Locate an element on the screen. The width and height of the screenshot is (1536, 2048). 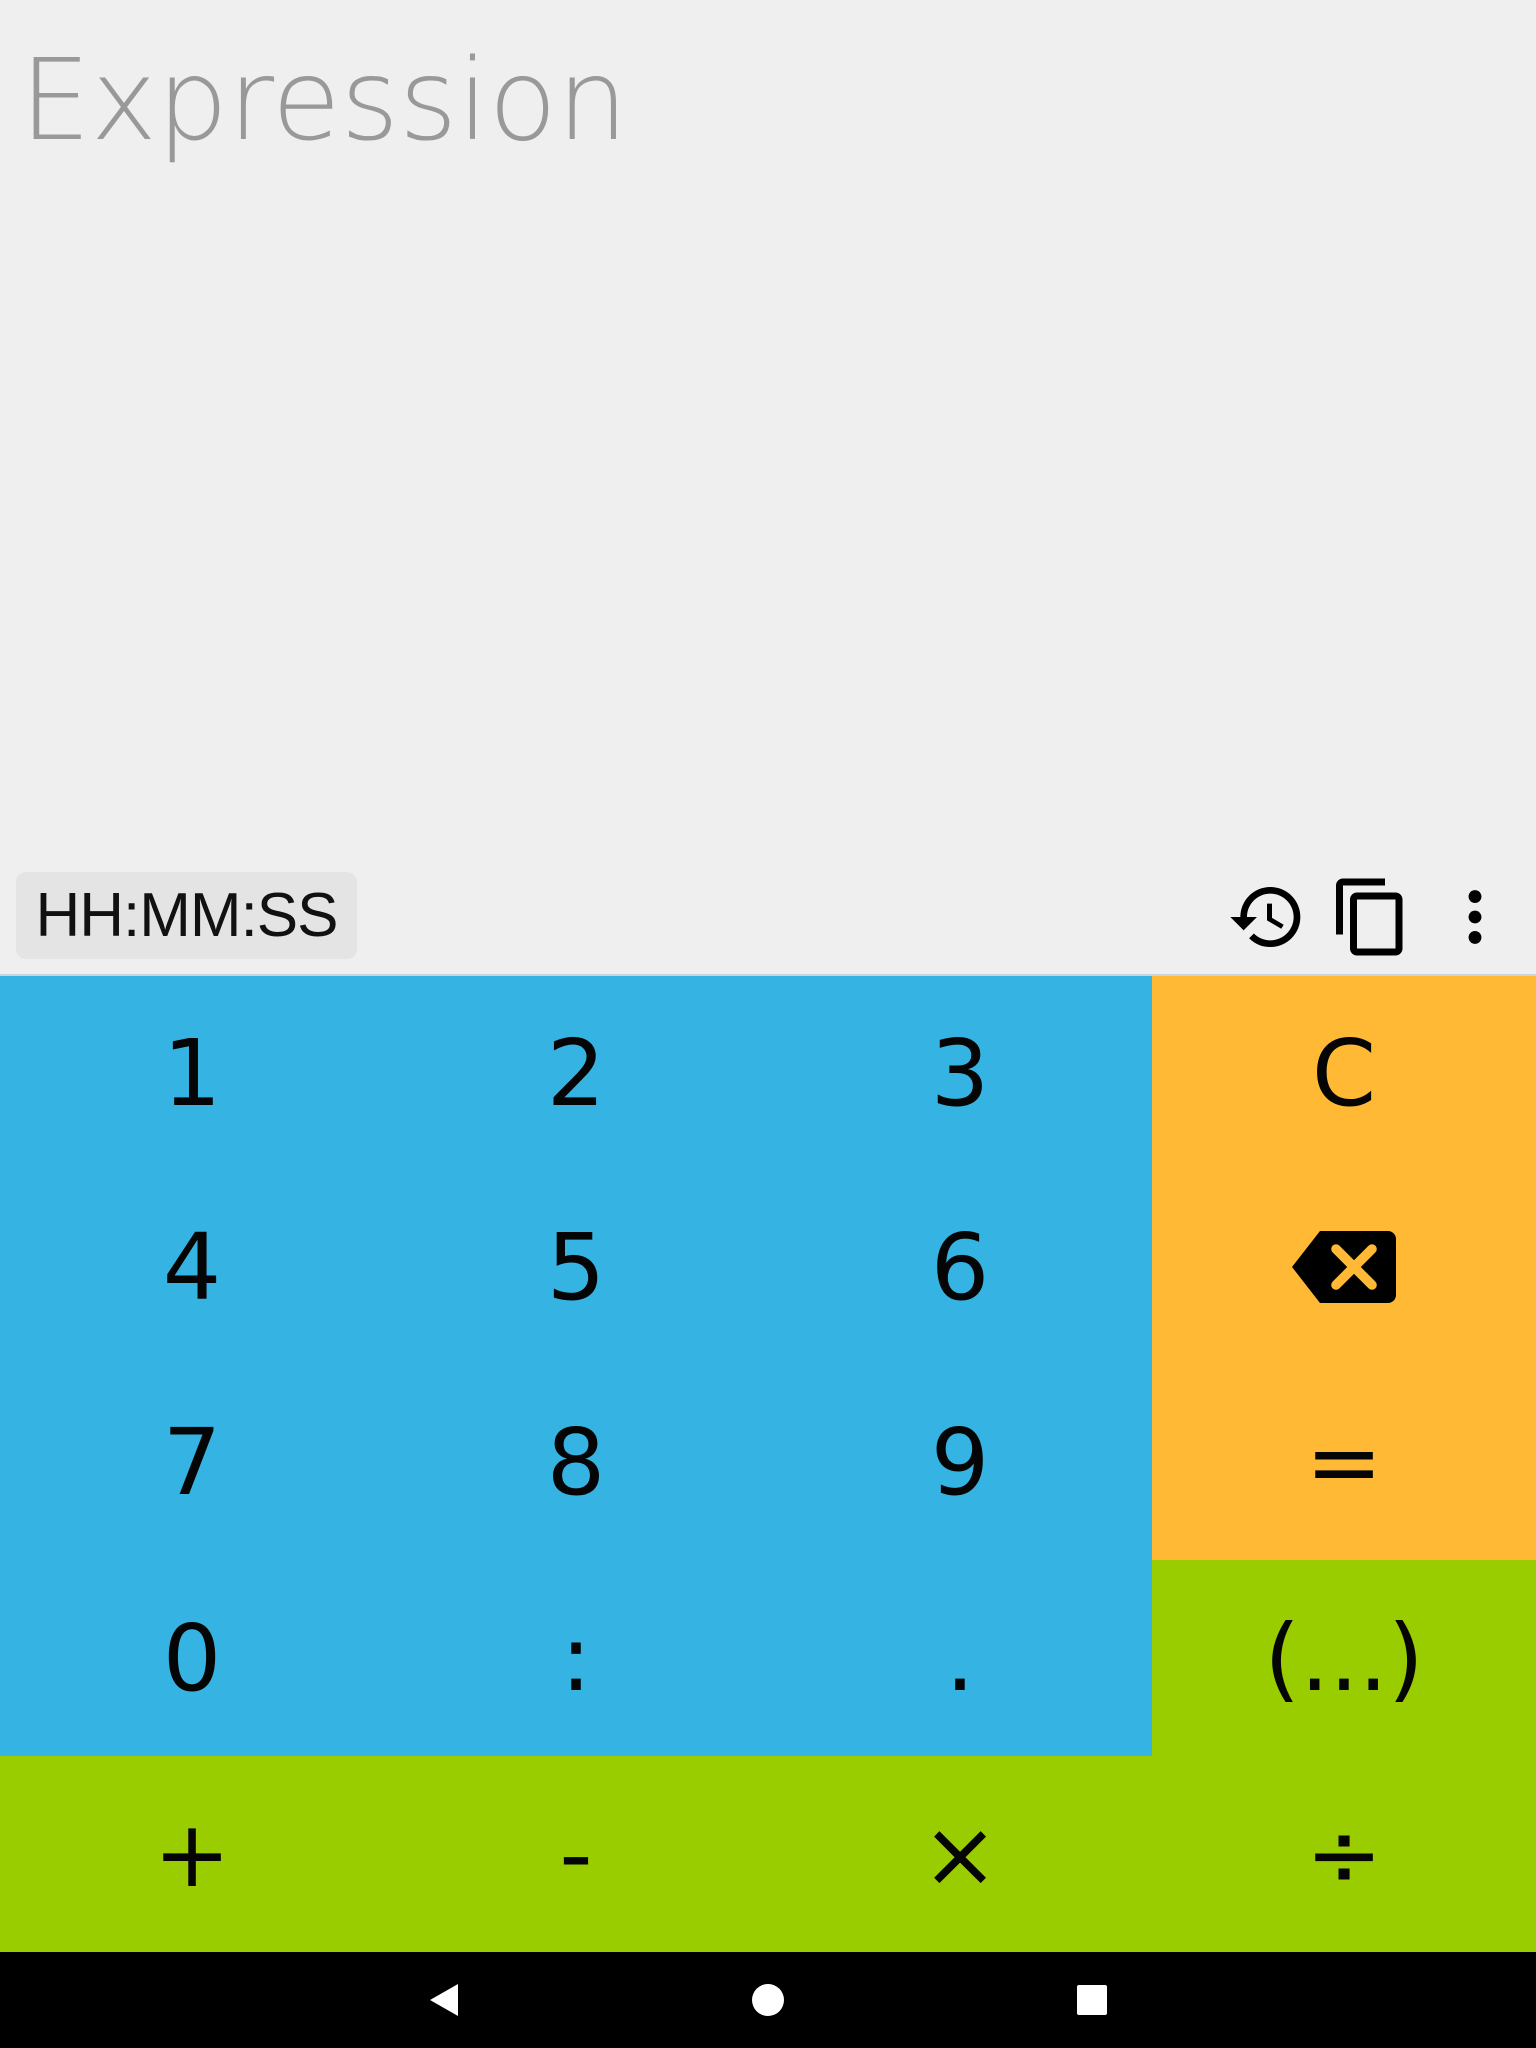
key-1: 1 is located at coordinates (192, 1073).